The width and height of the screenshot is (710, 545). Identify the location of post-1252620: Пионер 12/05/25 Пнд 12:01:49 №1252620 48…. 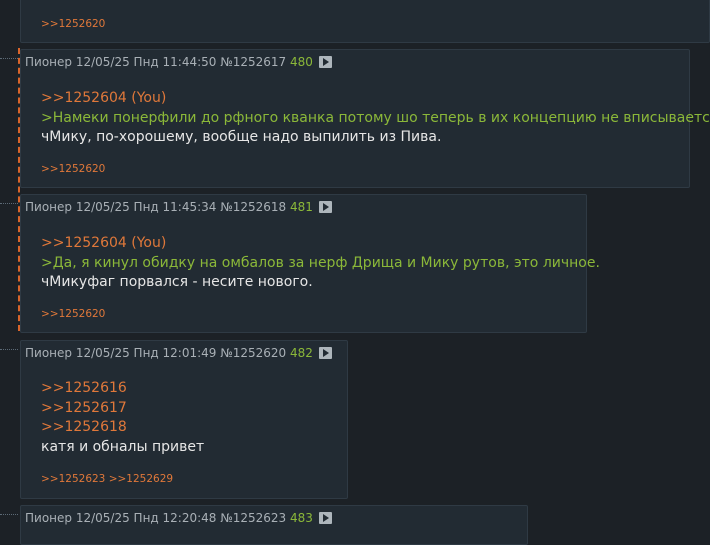
(184, 419).